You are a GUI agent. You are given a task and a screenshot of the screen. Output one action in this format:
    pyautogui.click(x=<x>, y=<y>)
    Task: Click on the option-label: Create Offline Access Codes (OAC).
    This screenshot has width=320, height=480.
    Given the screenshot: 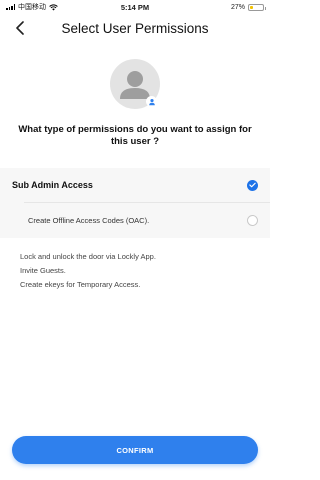 What is the action you would take?
    pyautogui.click(x=89, y=220)
    